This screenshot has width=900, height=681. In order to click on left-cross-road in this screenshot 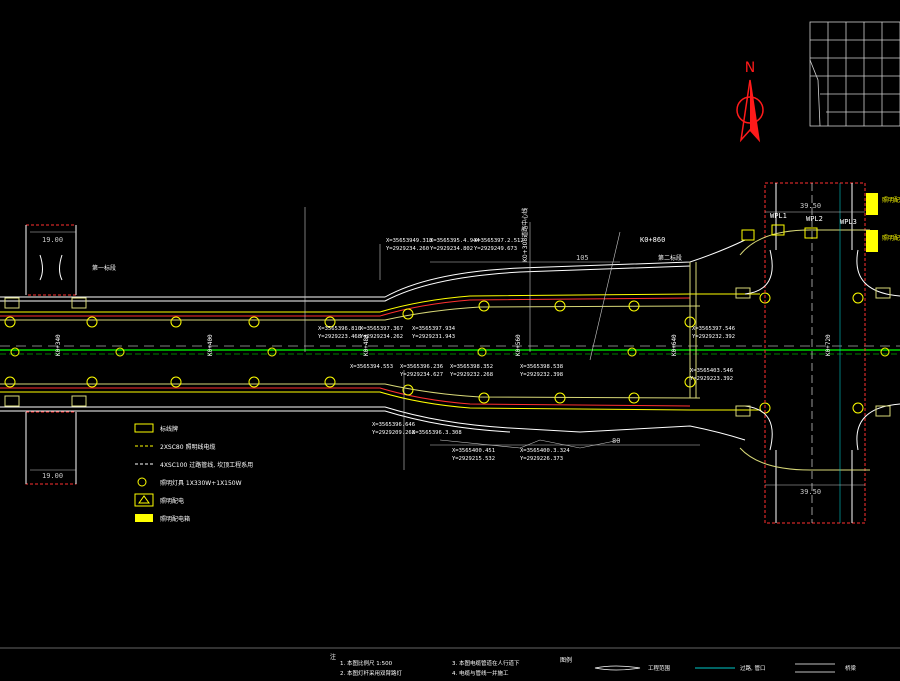, I will do `click(51, 354)`.